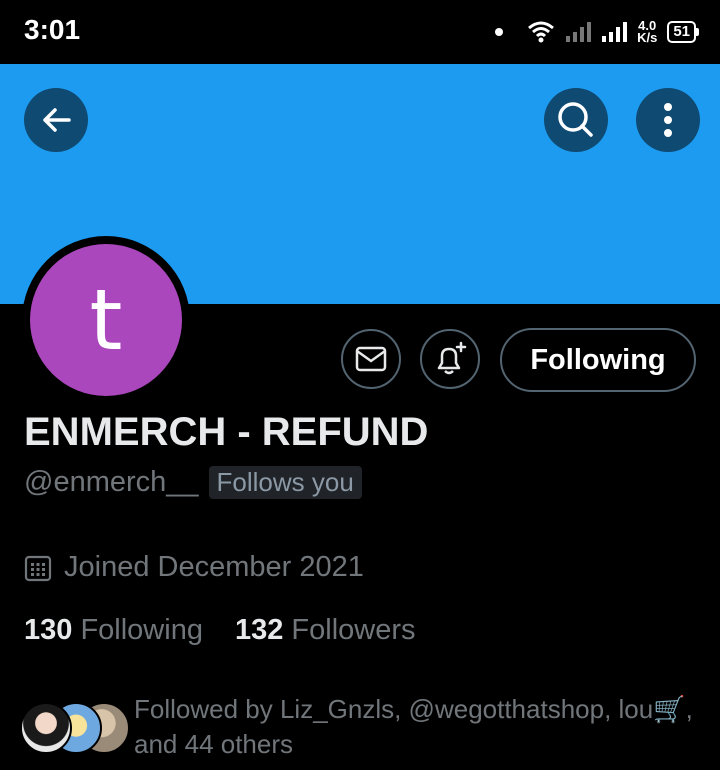 This screenshot has height=770, width=720. What do you see at coordinates (214, 567) in the screenshot?
I see `joined-text: Joined December 2021` at bounding box center [214, 567].